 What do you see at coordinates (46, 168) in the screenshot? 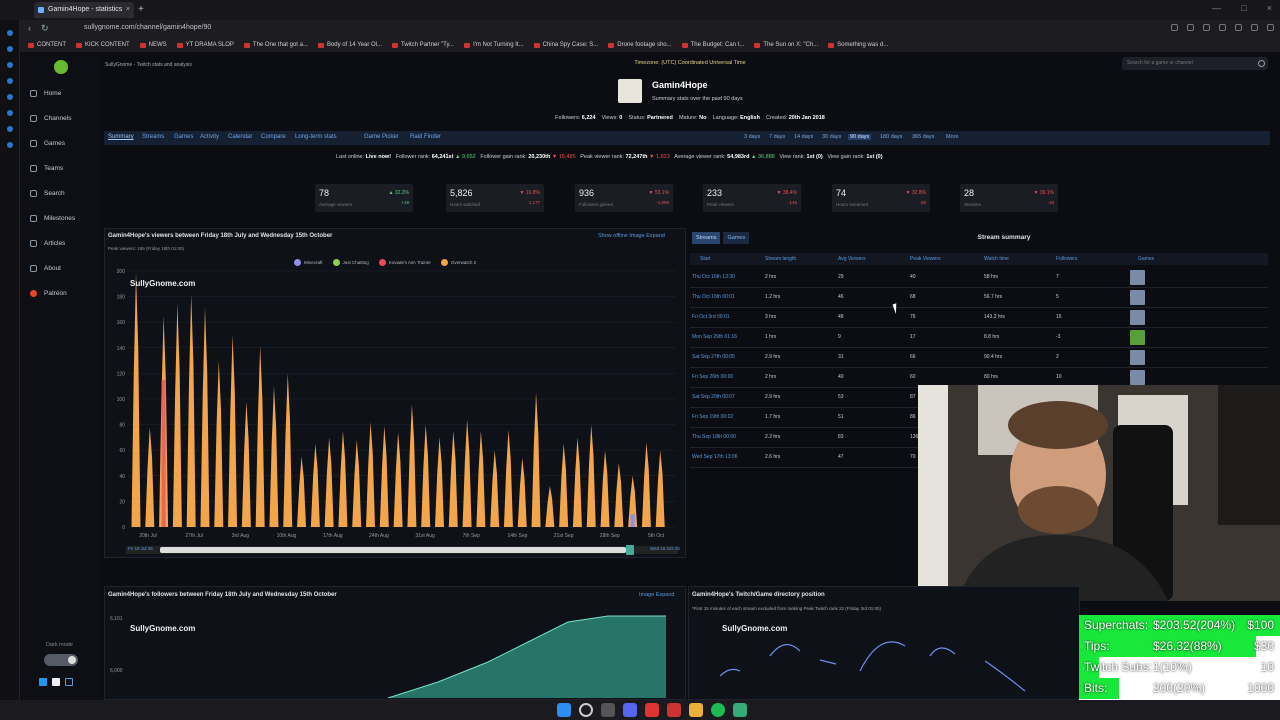
I see `sidebar-item-teams: Teams` at bounding box center [46, 168].